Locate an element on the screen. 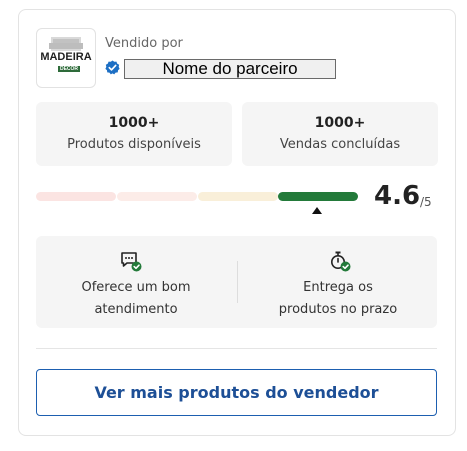 This screenshot has width=467, height=451. feature-label: Oferece um bom atendimento is located at coordinates (136, 299).